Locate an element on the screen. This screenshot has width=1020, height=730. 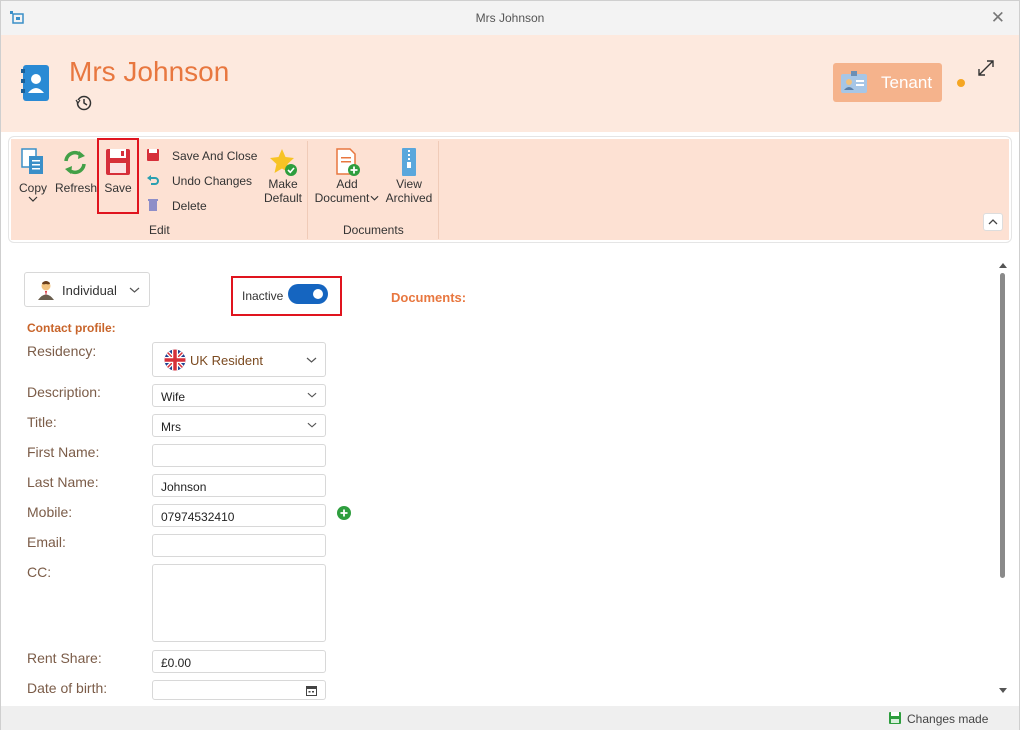
title-bar: Mrs Johnson ✕ is located at coordinates (510, 18).